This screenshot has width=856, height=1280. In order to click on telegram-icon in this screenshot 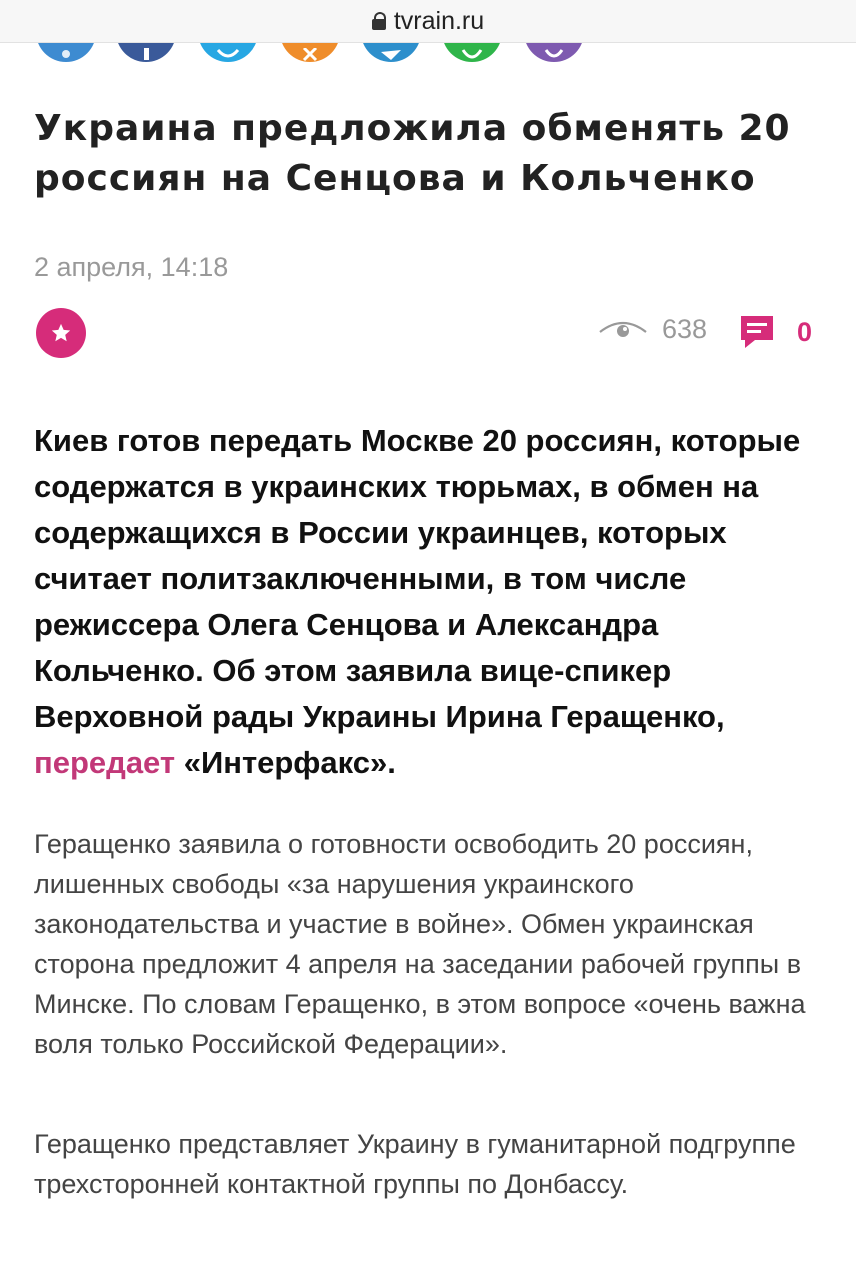, I will do `click(391, 55)`.